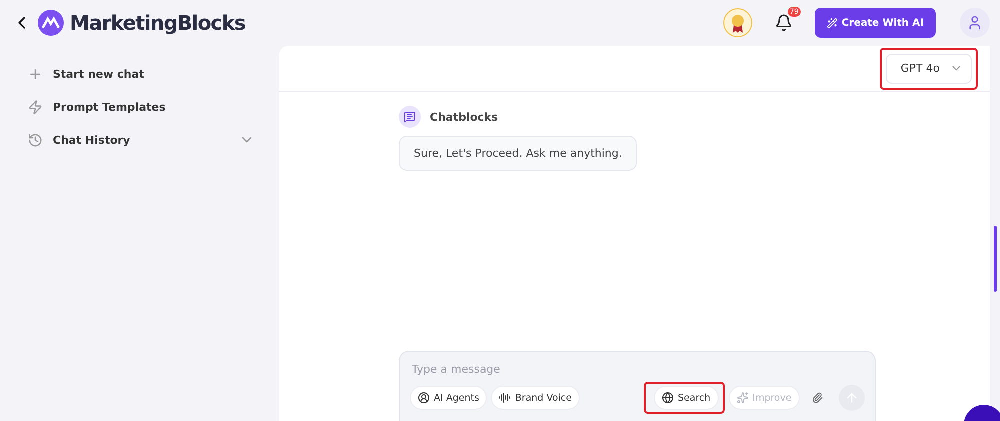 The image size is (1000, 421). What do you see at coordinates (464, 117) in the screenshot?
I see `sender-name: Chatblocks` at bounding box center [464, 117].